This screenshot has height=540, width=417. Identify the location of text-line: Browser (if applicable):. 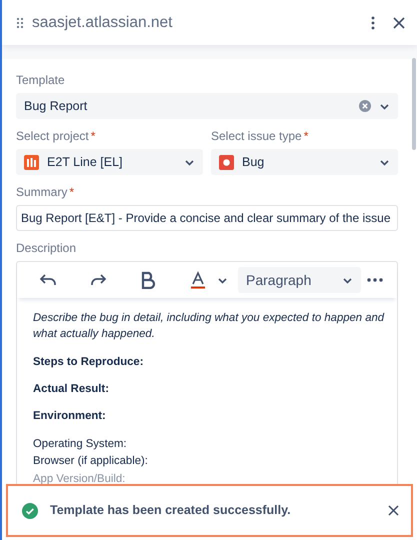
(91, 462).